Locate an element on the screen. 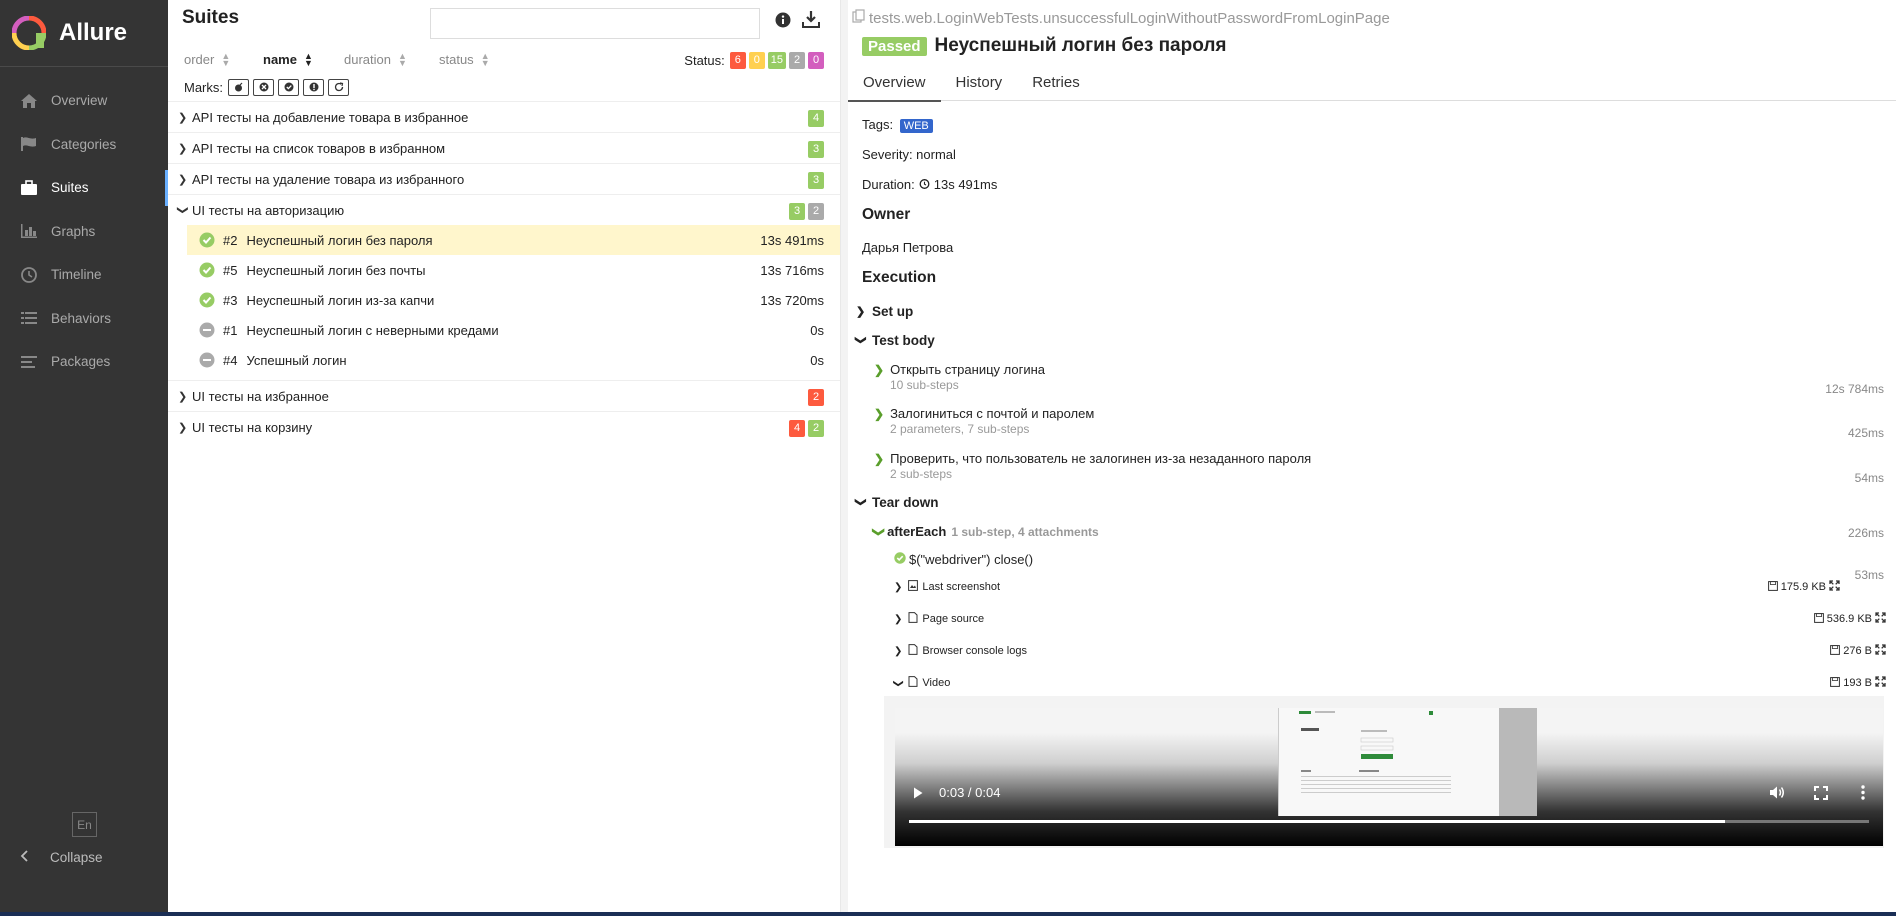  image-file-icon is located at coordinates (913, 587).